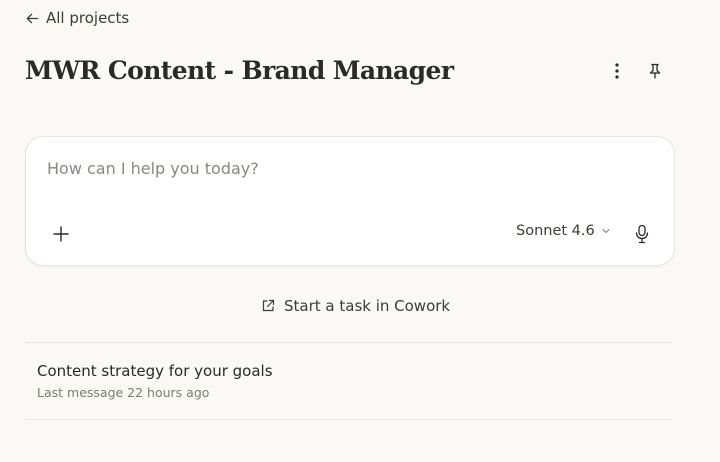 This screenshot has height=462, width=720. Describe the element at coordinates (88, 18) in the screenshot. I see `back-link-label: All projects` at that location.